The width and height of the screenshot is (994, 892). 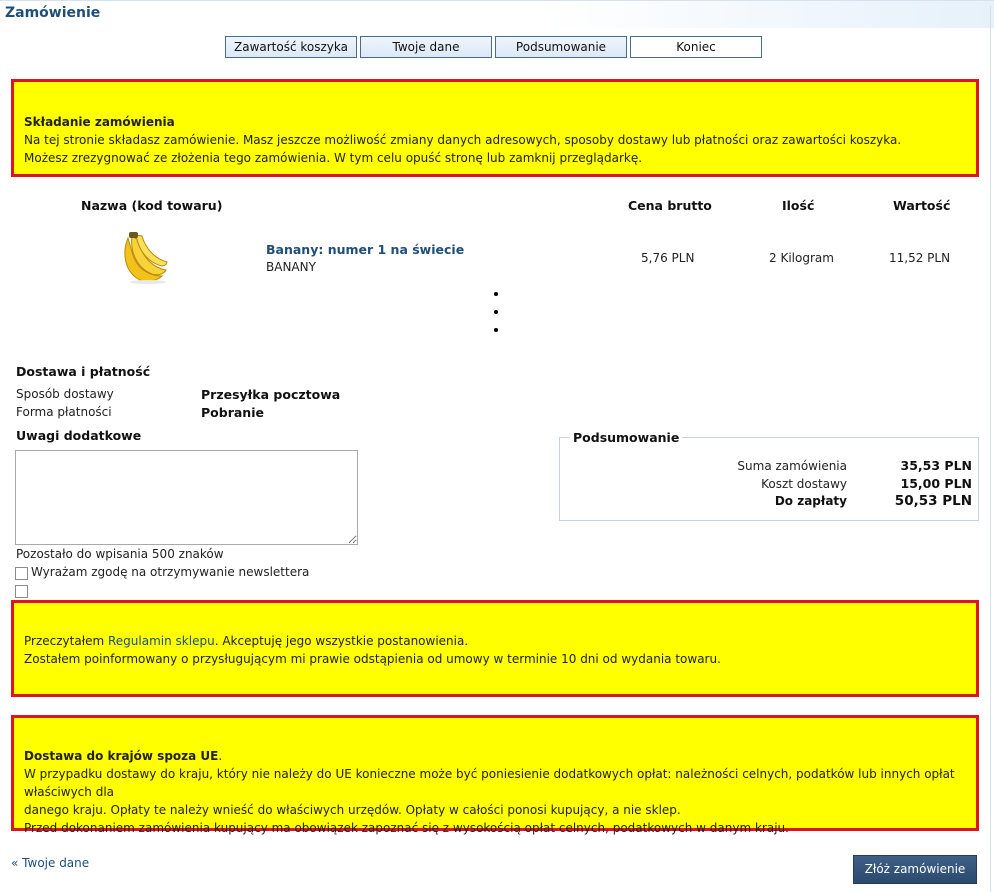 I want to click on banana-image, so click(x=146, y=258).